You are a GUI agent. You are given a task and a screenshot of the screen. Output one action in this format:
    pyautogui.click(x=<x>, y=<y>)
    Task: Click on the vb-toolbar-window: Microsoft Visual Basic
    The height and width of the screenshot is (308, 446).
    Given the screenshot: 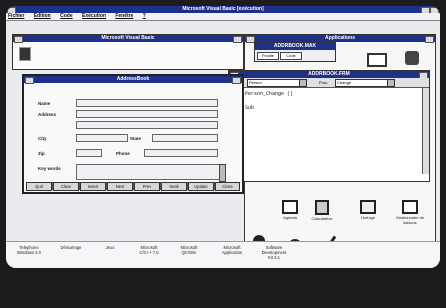 What is the action you would take?
    pyautogui.click(x=128, y=52)
    